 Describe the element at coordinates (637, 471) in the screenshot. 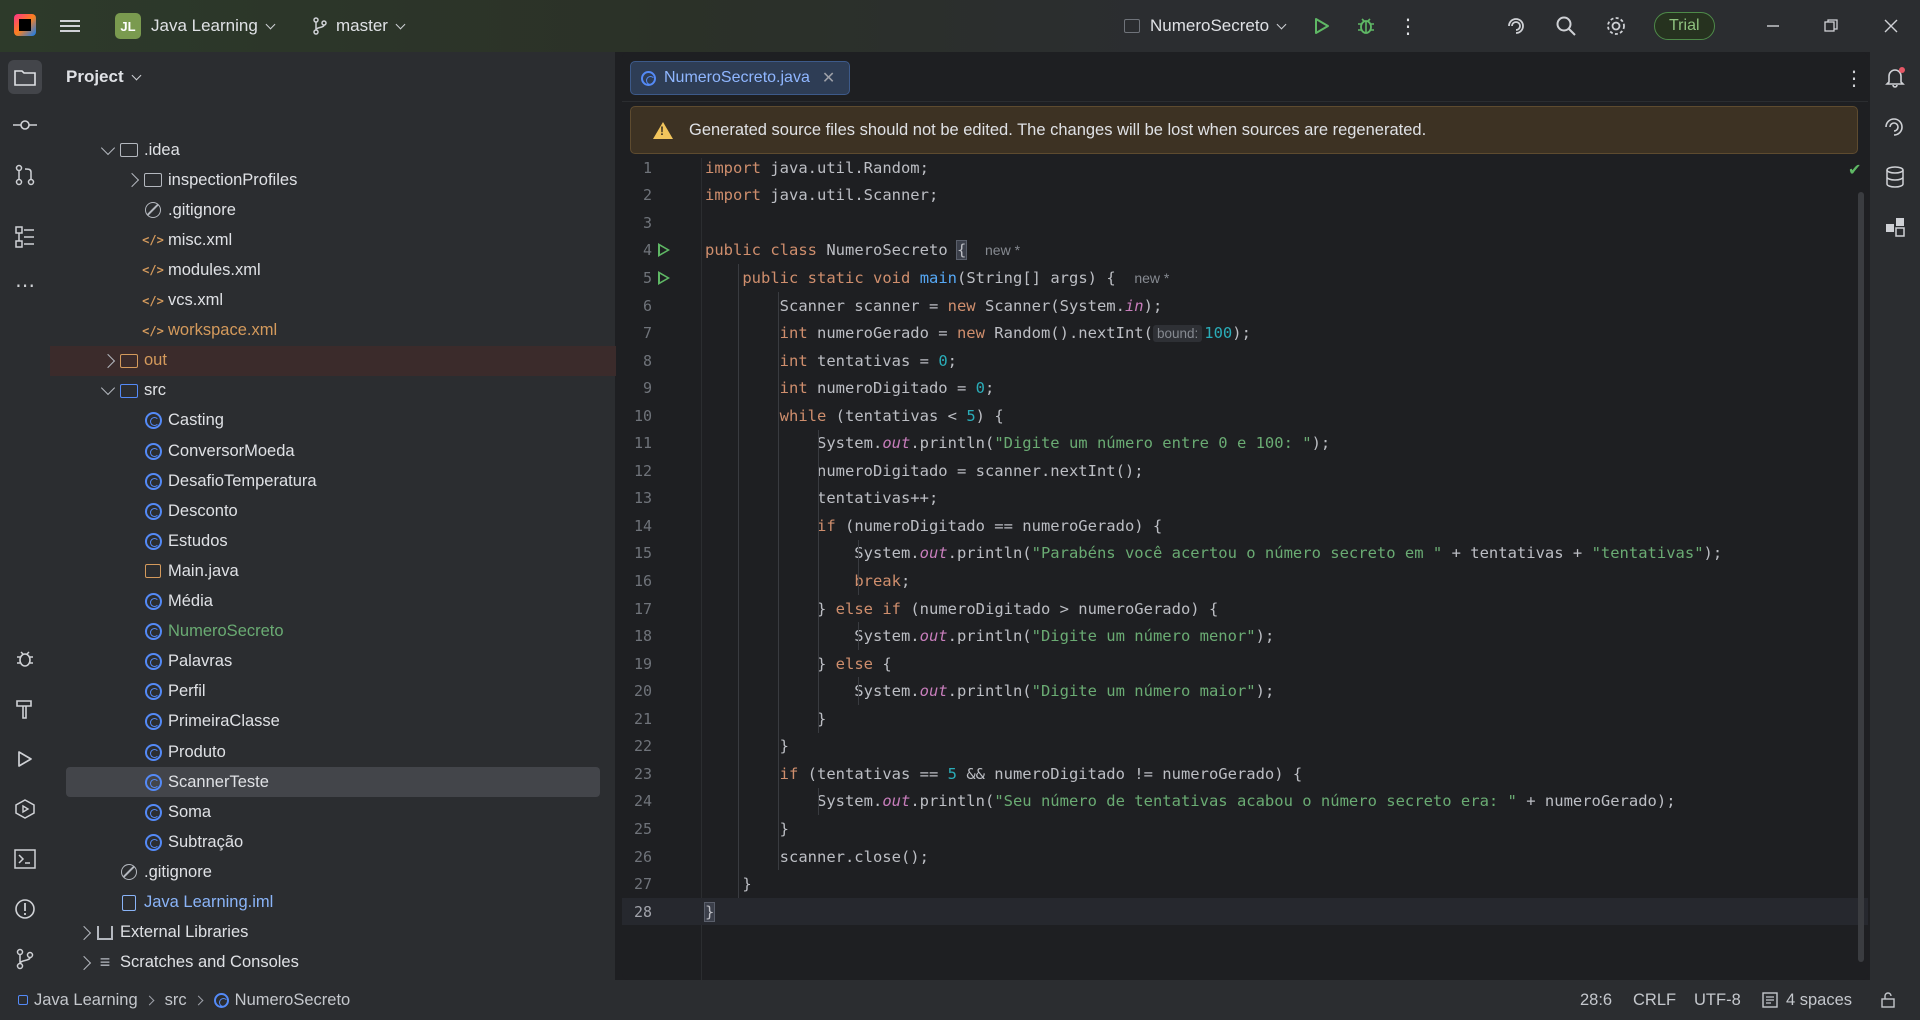

I see `line-number: 12` at that location.